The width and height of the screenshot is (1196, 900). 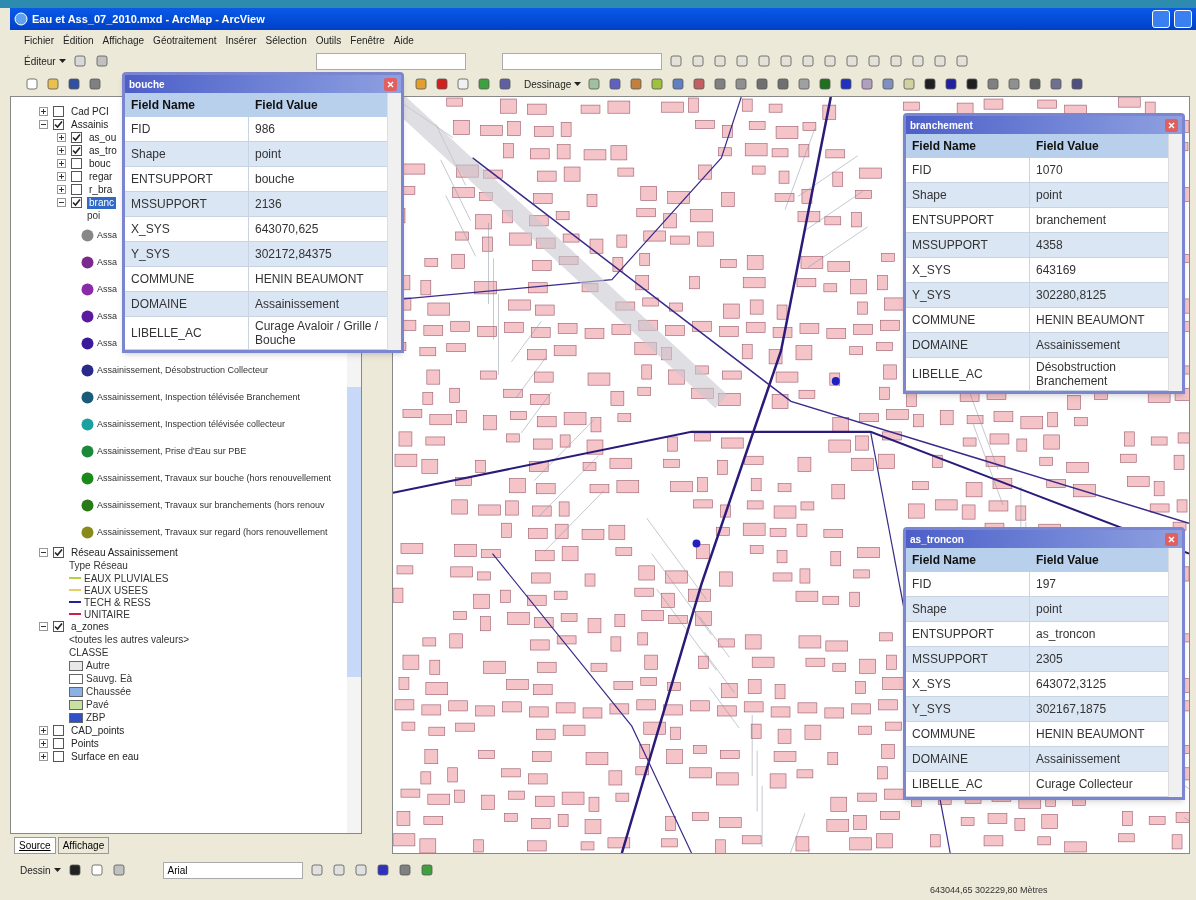 What do you see at coordinates (214, 478) in the screenshot?
I see `legend-label: Assainissement, Travaux sur bouche (hors renouvellement` at bounding box center [214, 478].